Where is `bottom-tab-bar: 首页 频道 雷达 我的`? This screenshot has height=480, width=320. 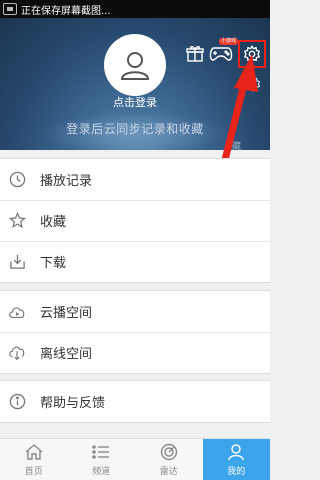
bottom-tab-bar: 首页 频道 雷达 我的 is located at coordinates (135, 459).